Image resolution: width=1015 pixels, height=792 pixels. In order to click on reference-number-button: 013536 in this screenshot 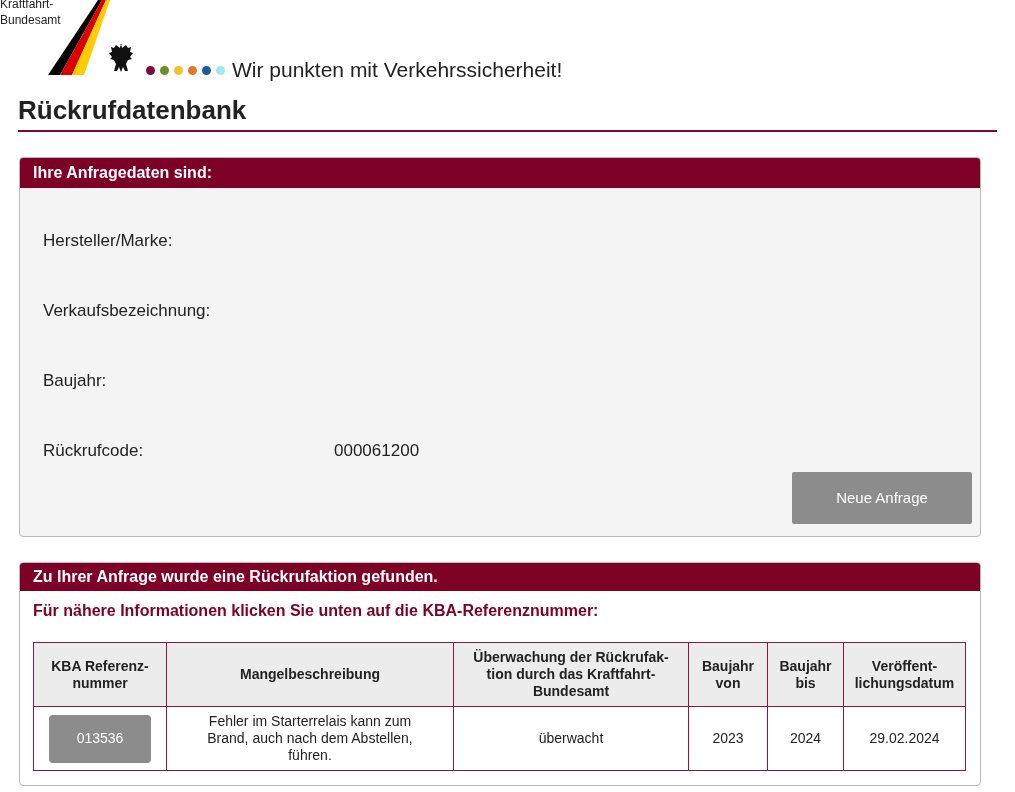, I will do `click(100, 738)`.